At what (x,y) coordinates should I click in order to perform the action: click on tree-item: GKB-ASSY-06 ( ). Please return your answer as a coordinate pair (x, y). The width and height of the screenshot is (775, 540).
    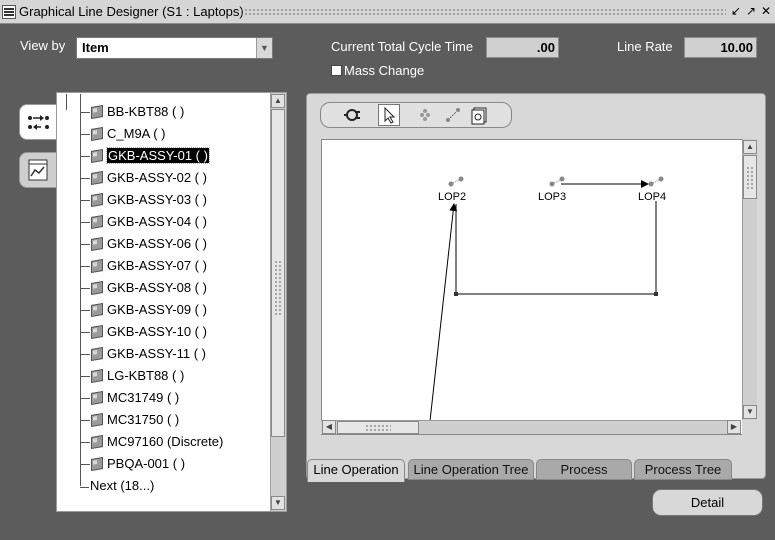
    Looking at the image, I should click on (174, 244).